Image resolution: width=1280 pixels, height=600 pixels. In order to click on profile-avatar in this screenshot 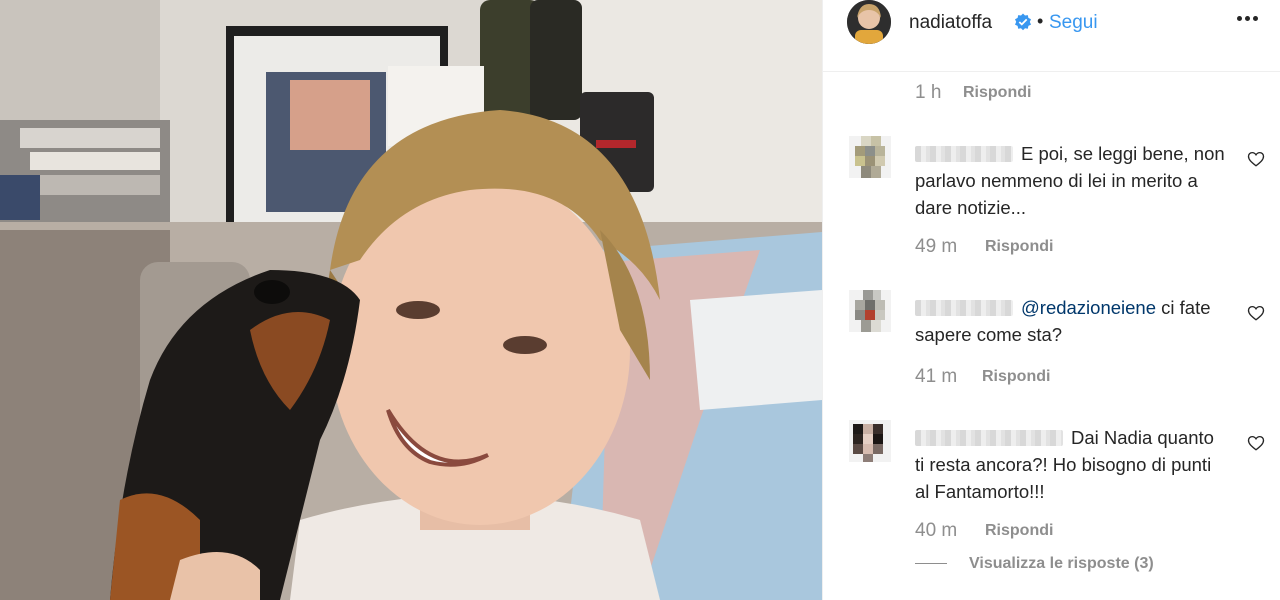, I will do `click(869, 22)`.